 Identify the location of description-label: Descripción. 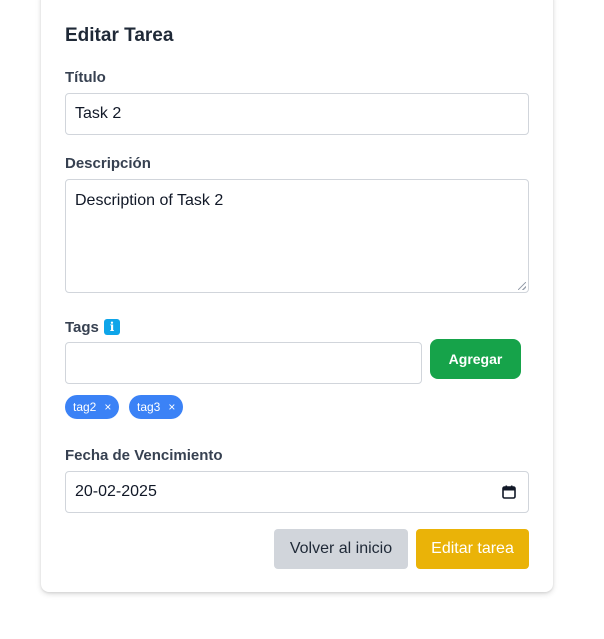
(108, 163).